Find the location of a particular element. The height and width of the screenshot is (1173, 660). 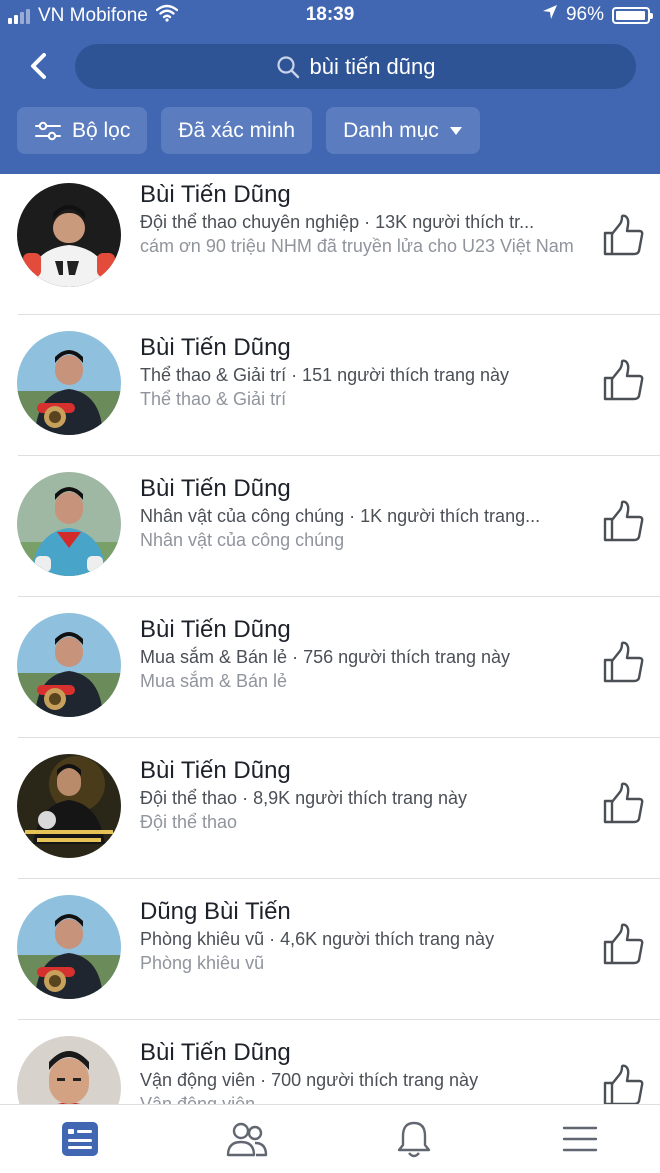

page-description: Vận động viên is located at coordinates (198, 1099).